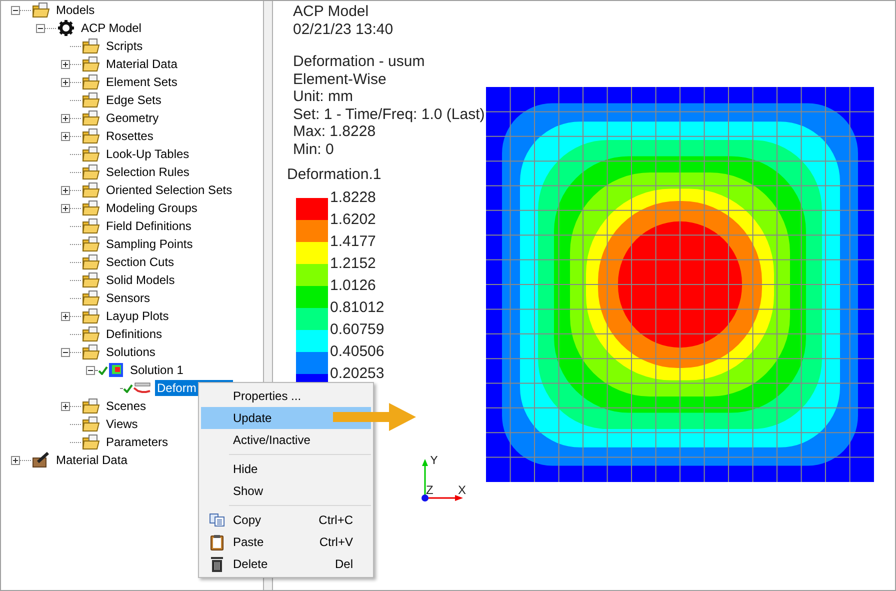 The height and width of the screenshot is (591, 896). I want to click on tree-item: Solutions, so click(131, 352).